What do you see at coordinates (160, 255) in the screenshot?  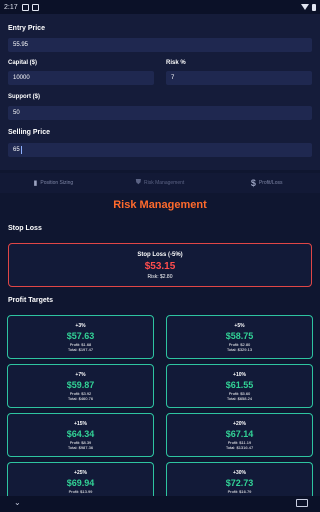 I see `stop-loss-label: Stop Loss (-5%)` at bounding box center [160, 255].